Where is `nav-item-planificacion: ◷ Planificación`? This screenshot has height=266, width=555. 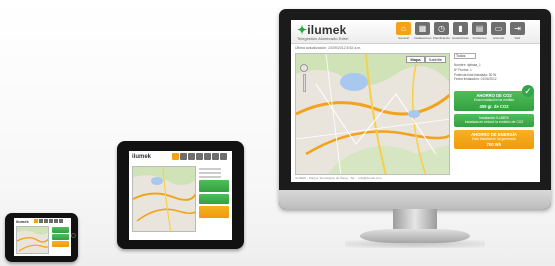 nav-item-planificacion: ◷ Planificación is located at coordinates (441, 32).